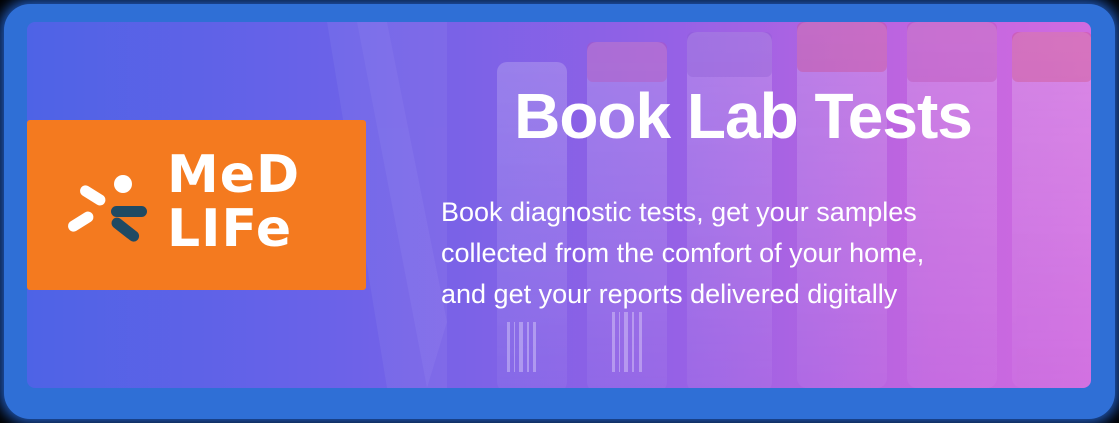 This screenshot has width=1119, height=423. I want to click on logo-line-life: LIFe, so click(230, 229).